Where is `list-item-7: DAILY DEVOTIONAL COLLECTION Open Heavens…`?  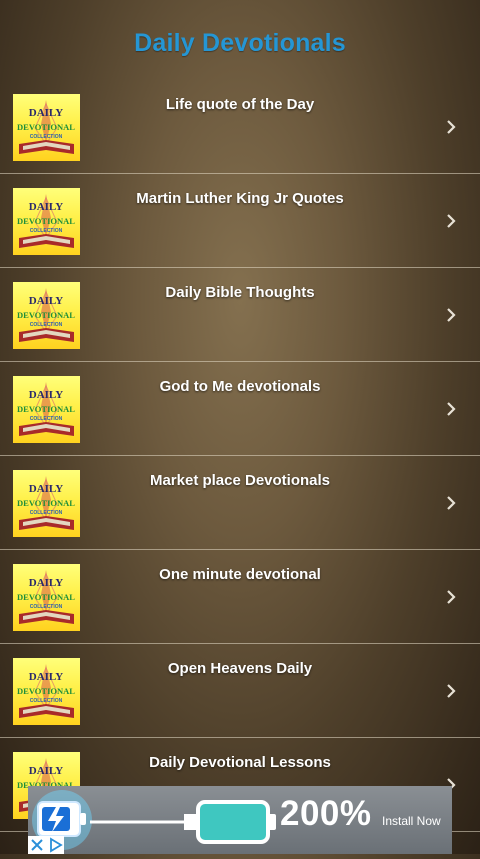 list-item-7: DAILY DEVOTIONAL COLLECTION Open Heavens… is located at coordinates (240, 691).